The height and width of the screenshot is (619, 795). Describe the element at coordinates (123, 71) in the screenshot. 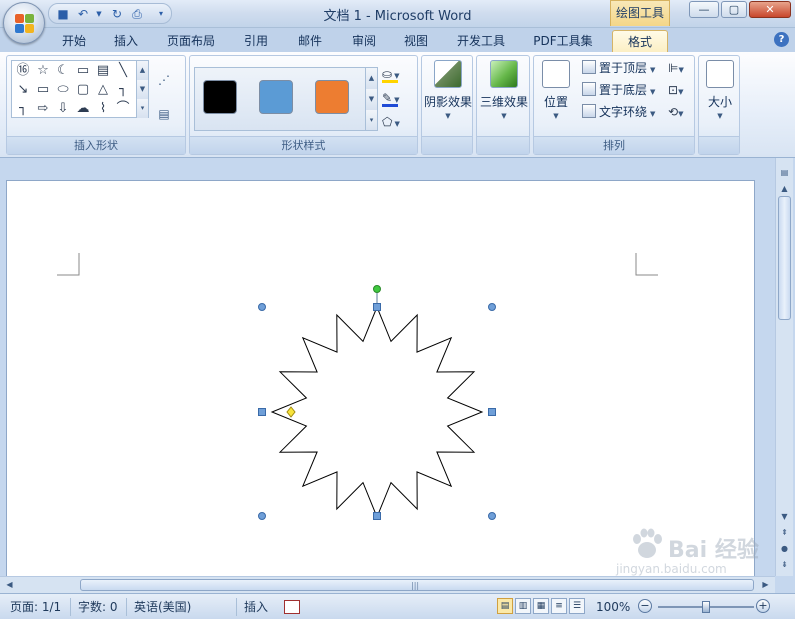

I see `shape-line-icon: ╲` at that location.